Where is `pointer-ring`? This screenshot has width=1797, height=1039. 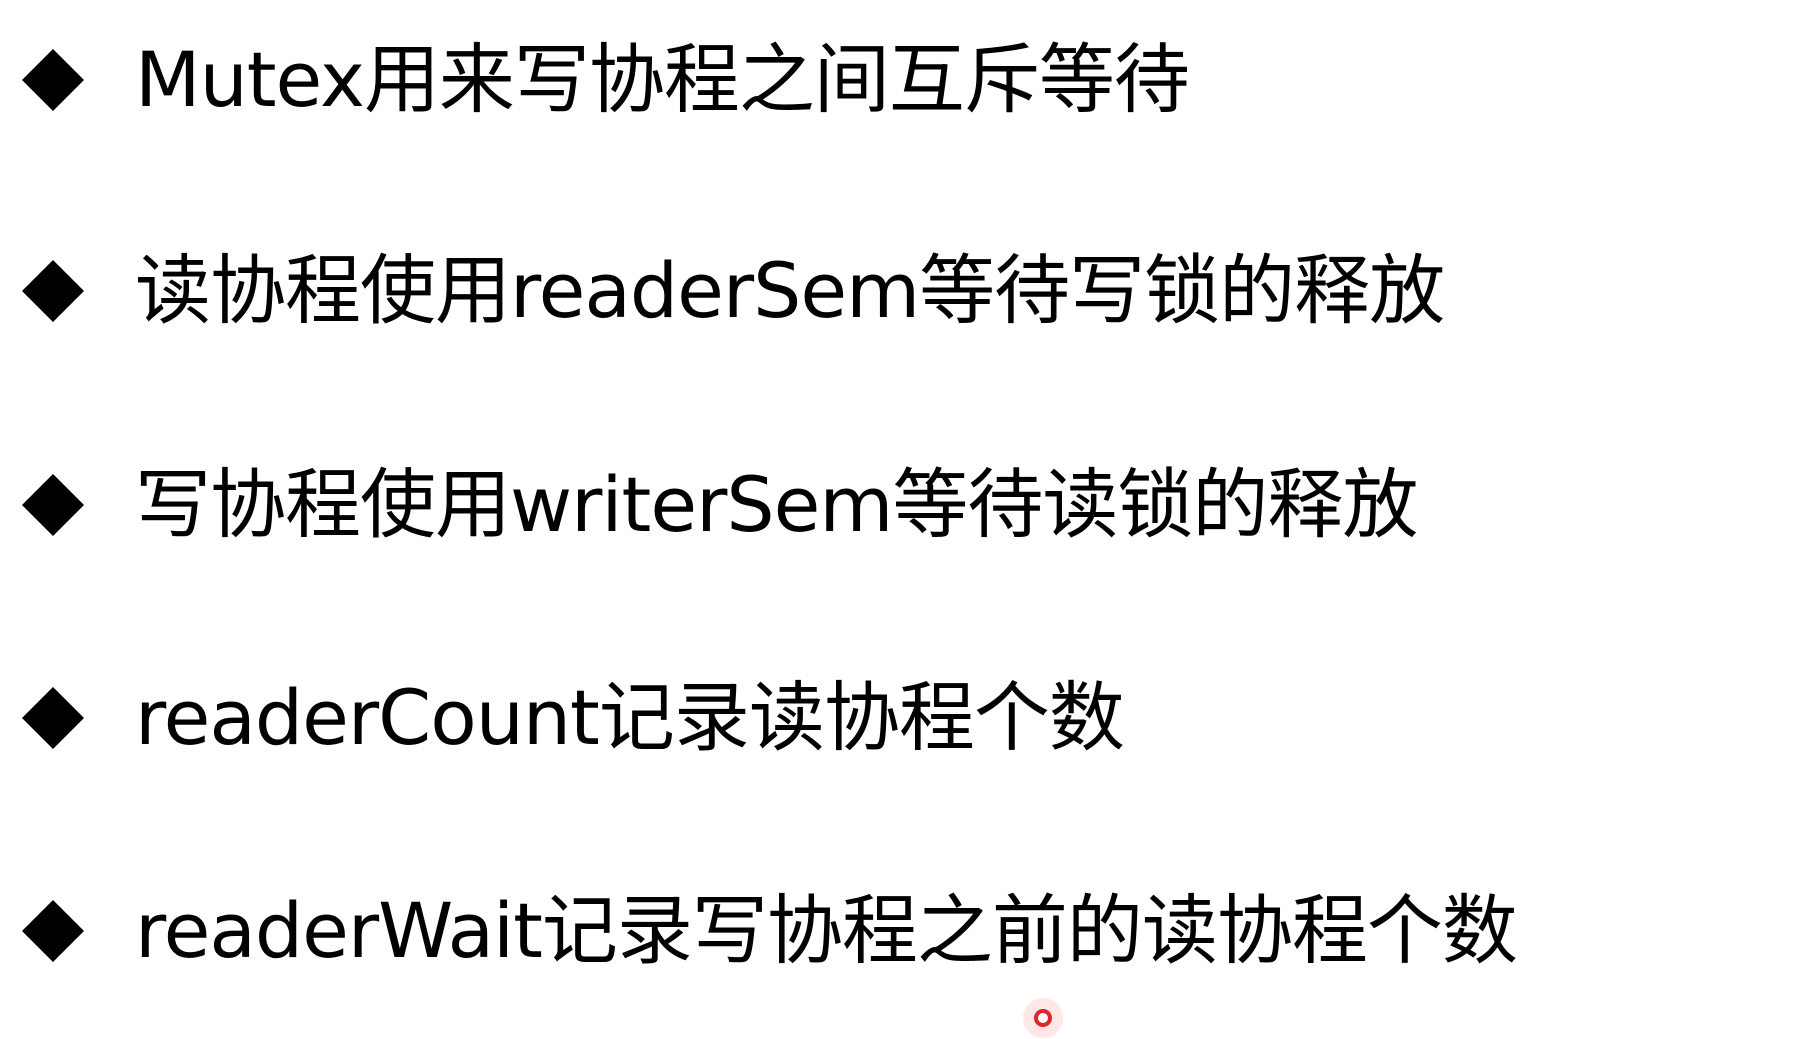 pointer-ring is located at coordinates (1043, 1018).